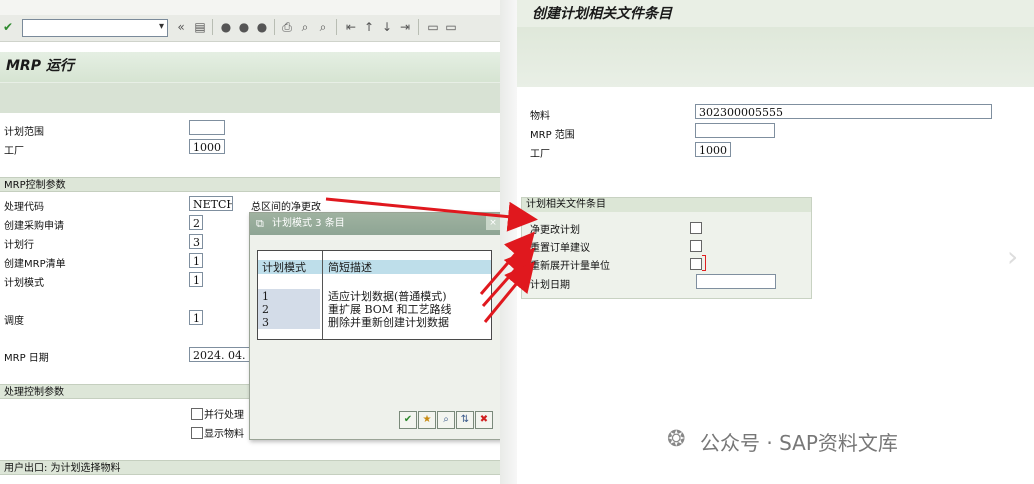 The height and width of the screenshot is (484, 1034). I want to click on watermark-text: 公众号 · SAP资料文库, so click(799, 443).